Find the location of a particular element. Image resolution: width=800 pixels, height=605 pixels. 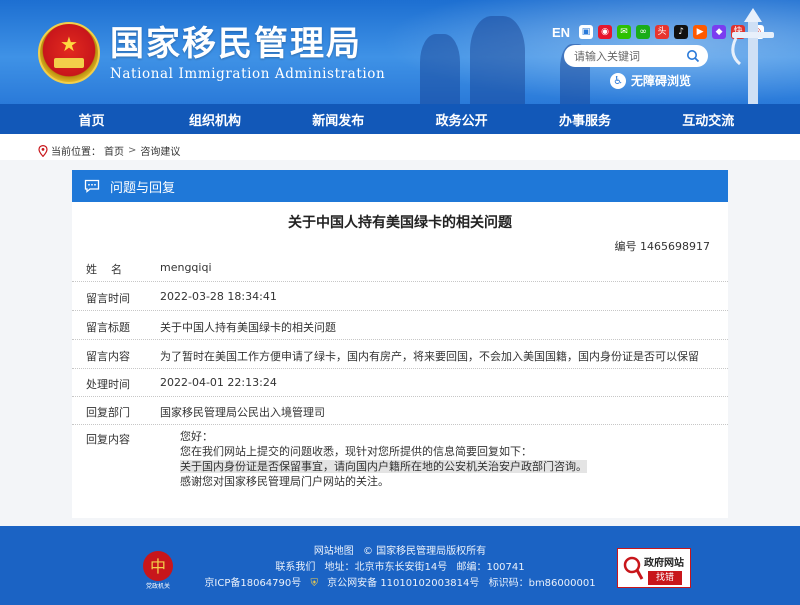

breadcrumb: 当前位置： 首页 > 咨询建议 is located at coordinates (109, 150).